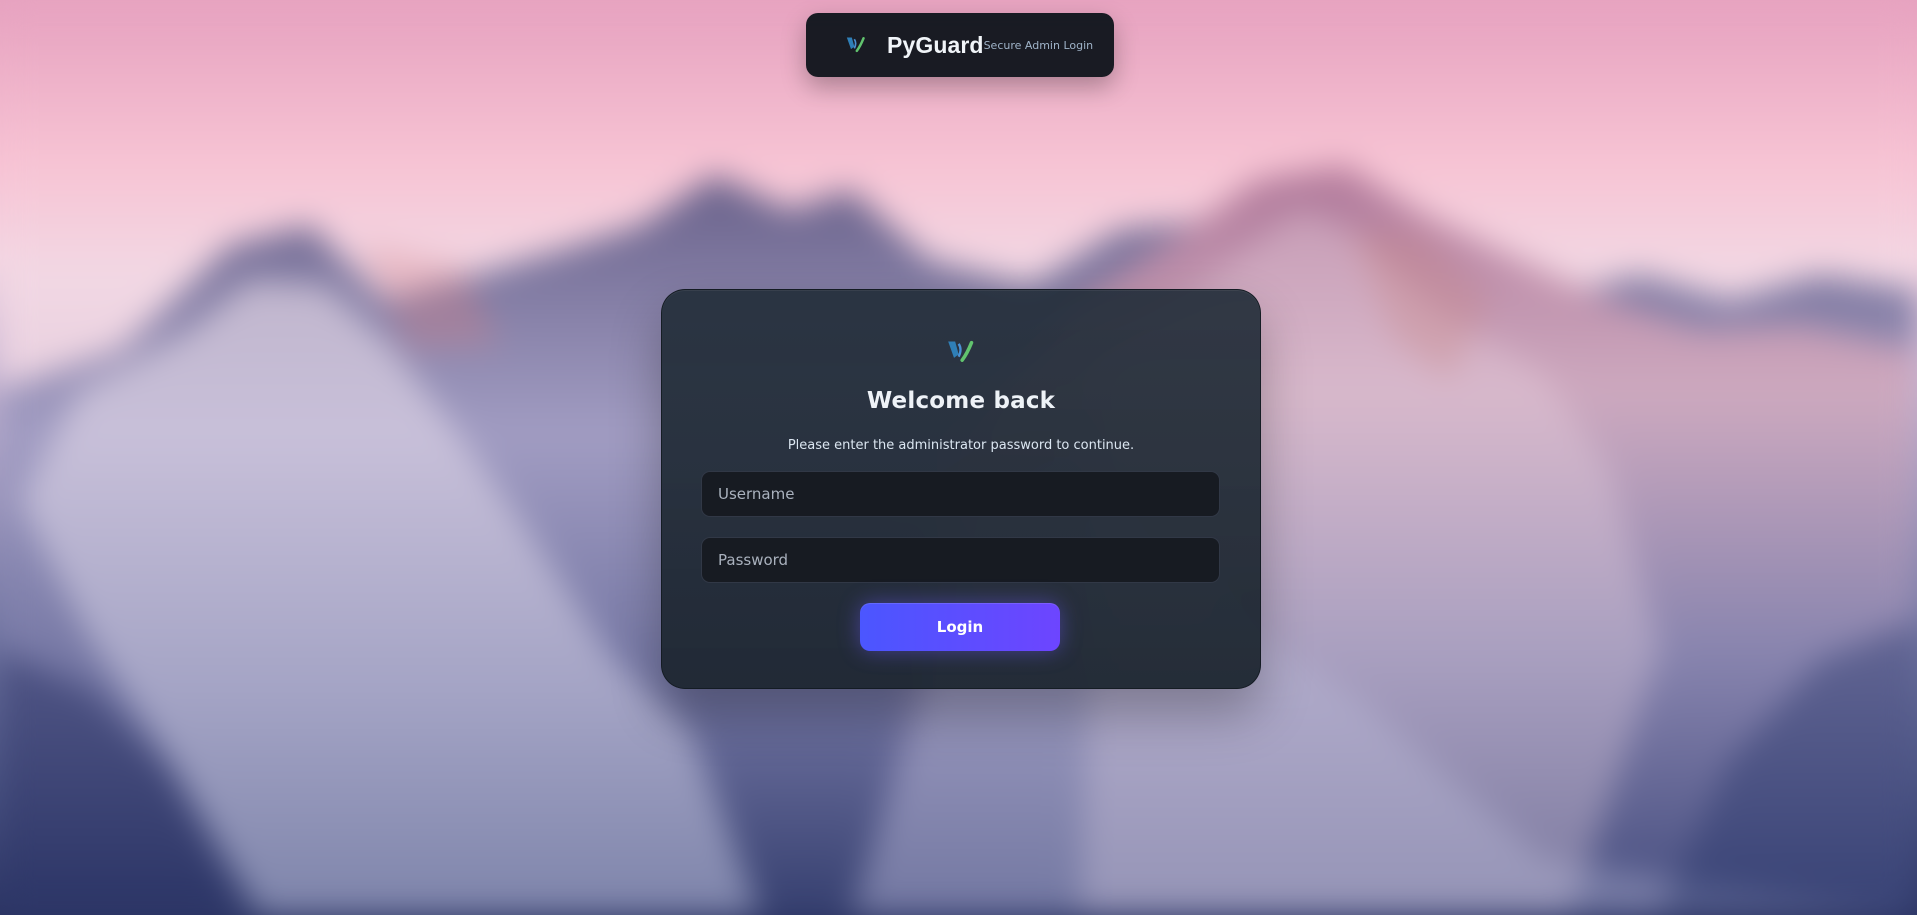 Image resolution: width=1917 pixels, height=915 pixels. What do you see at coordinates (960, 560) in the screenshot?
I see `password-input` at bounding box center [960, 560].